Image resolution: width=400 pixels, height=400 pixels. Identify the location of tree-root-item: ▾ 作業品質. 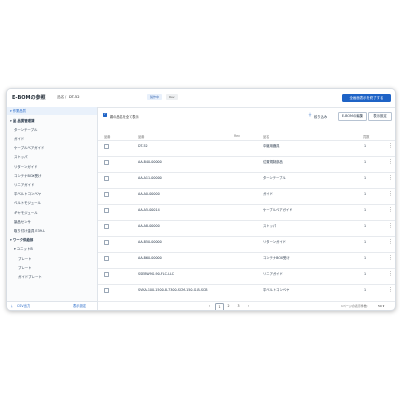
(52, 111).